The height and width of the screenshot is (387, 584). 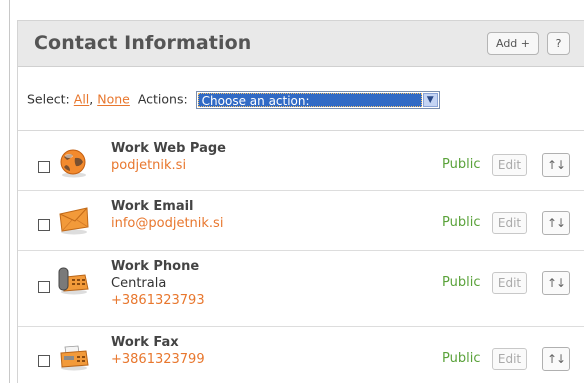 I want to click on actions-dropdown-value: Choose an action:, so click(x=309, y=100).